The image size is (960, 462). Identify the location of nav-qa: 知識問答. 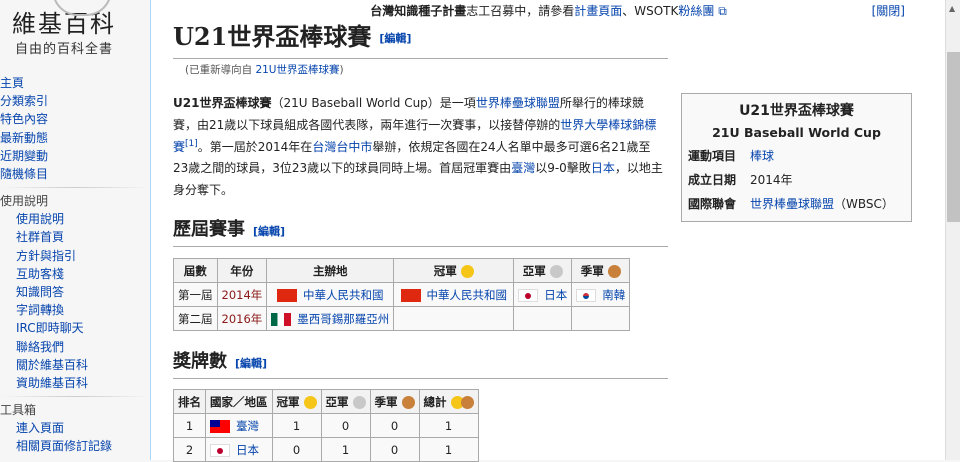
(75, 292).